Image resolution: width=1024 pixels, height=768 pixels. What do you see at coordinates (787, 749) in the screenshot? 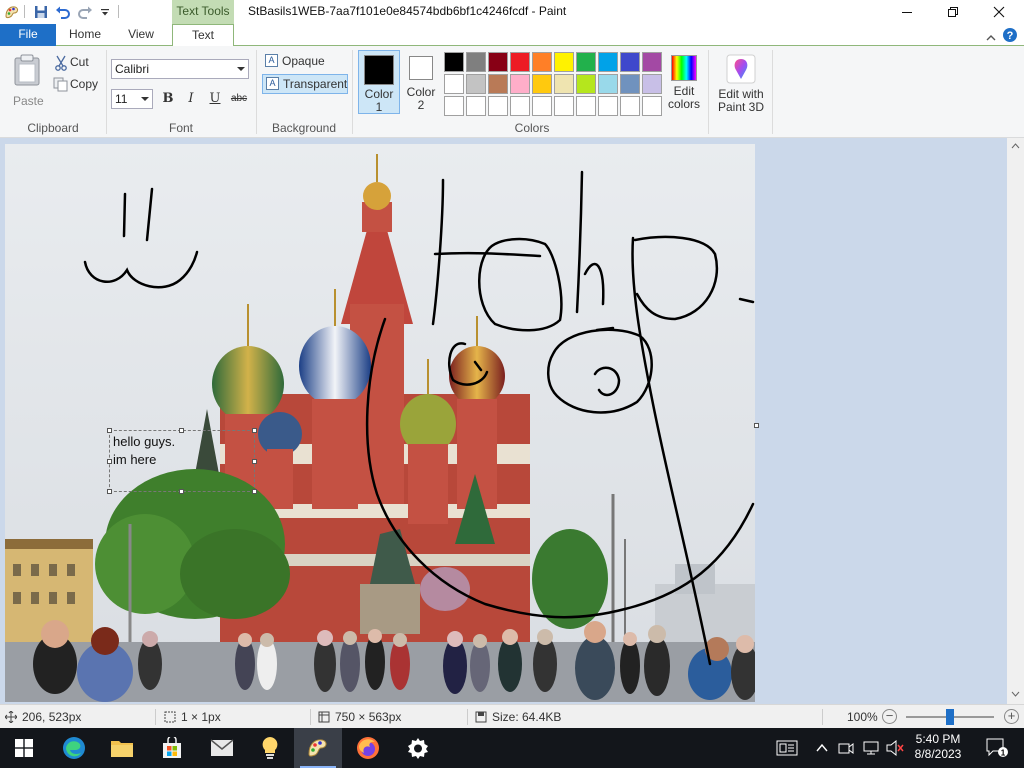
I see `keyboard-layout-icon` at bounding box center [787, 749].